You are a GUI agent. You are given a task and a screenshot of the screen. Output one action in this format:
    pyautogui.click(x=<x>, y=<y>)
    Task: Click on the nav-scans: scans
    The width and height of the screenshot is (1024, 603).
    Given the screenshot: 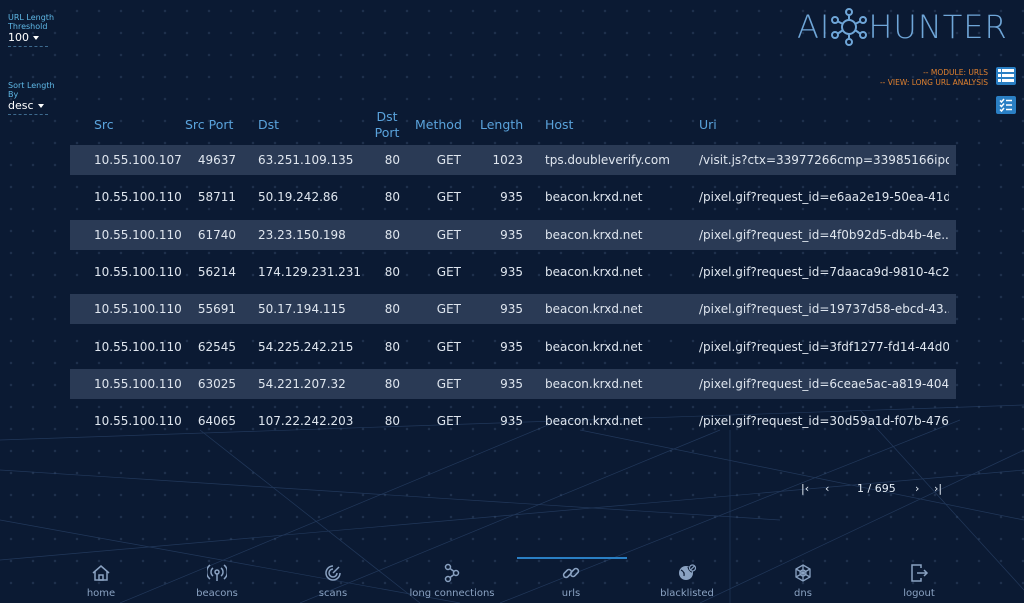 What is the action you would take?
    pyautogui.click(x=333, y=580)
    